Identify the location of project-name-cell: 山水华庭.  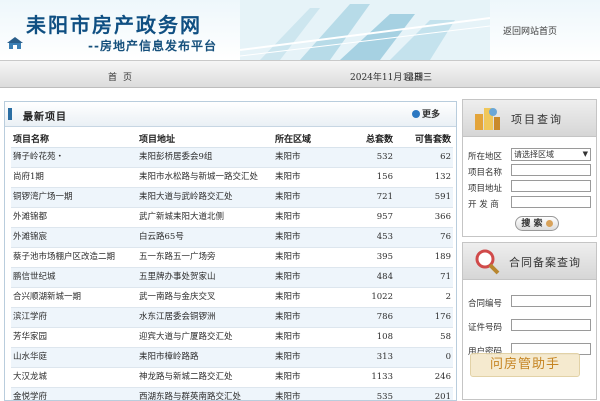
(74, 358).